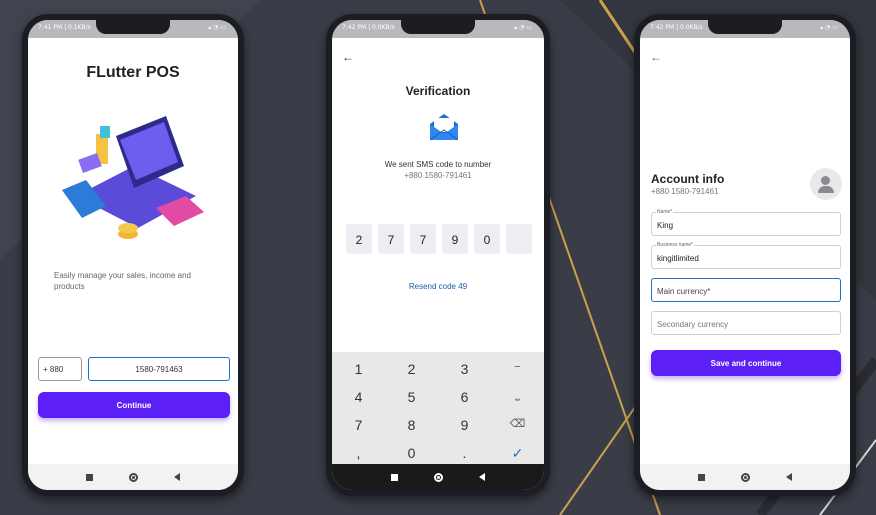 This screenshot has height=515, width=876. Describe the element at coordinates (688, 179) in the screenshot. I see `account-title: Account info` at that location.